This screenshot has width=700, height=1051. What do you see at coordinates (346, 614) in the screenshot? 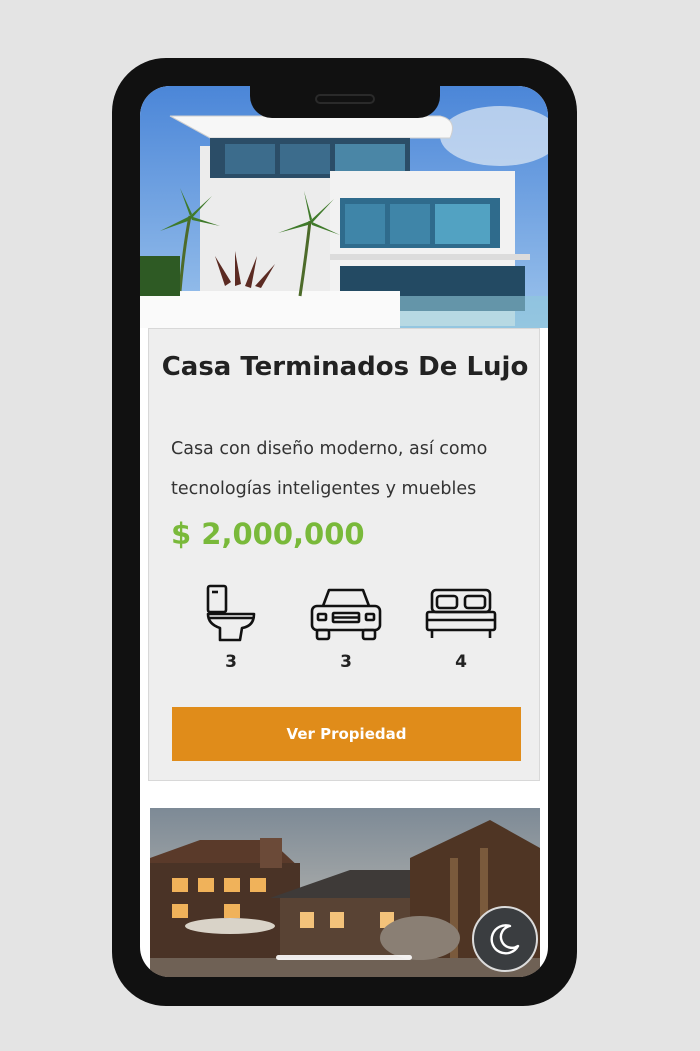
I see `car-icon` at bounding box center [346, 614].